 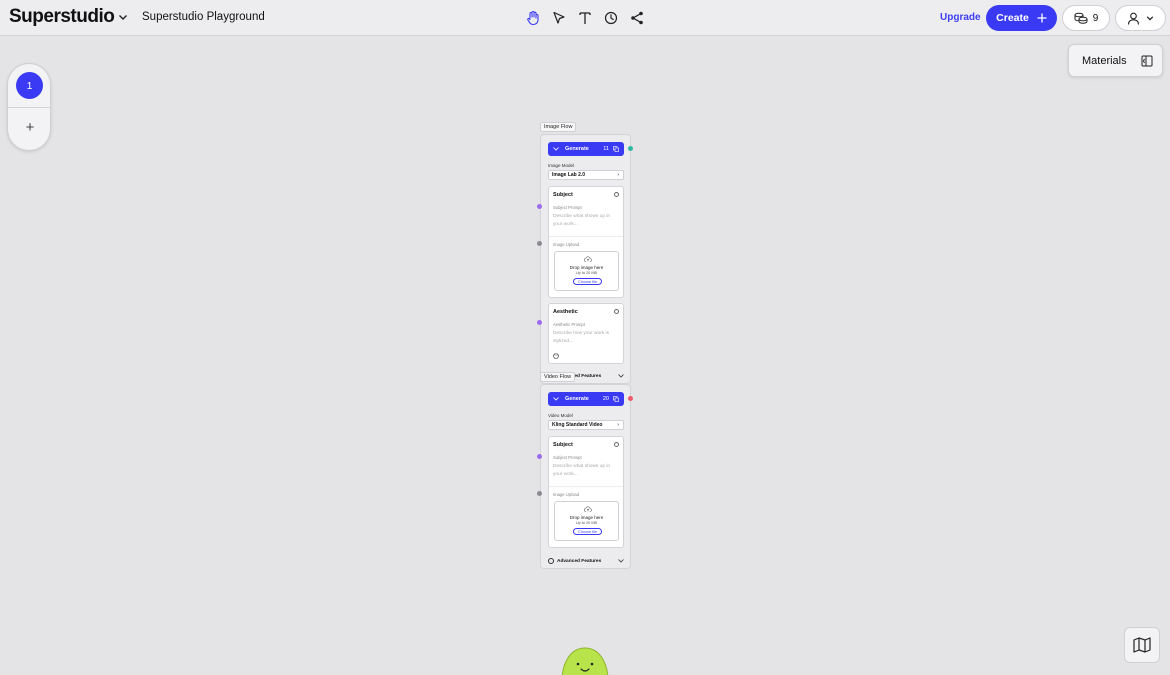 I want to click on canvas-switcher: 1 +, so click(x=29, y=107).